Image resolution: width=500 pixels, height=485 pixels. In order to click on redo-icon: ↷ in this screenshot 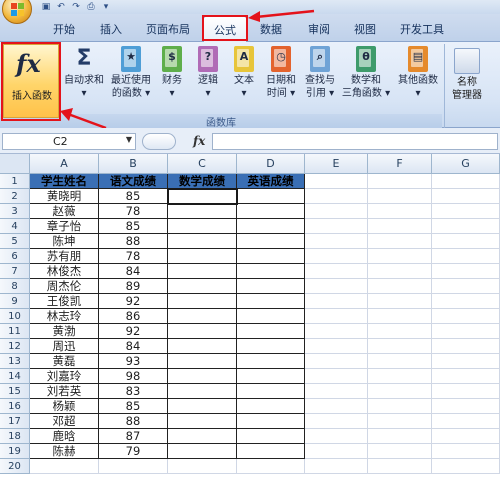, I will do `click(76, 7)`.